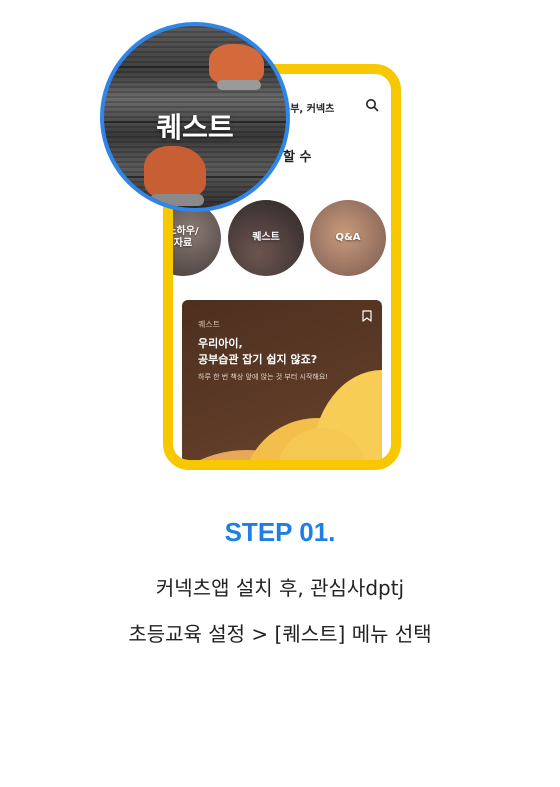  What do you see at coordinates (263, 377) in the screenshot?
I see `card-description: 하루 한 번 책상 앞에 앉는 것 부터 시작해요!` at bounding box center [263, 377].